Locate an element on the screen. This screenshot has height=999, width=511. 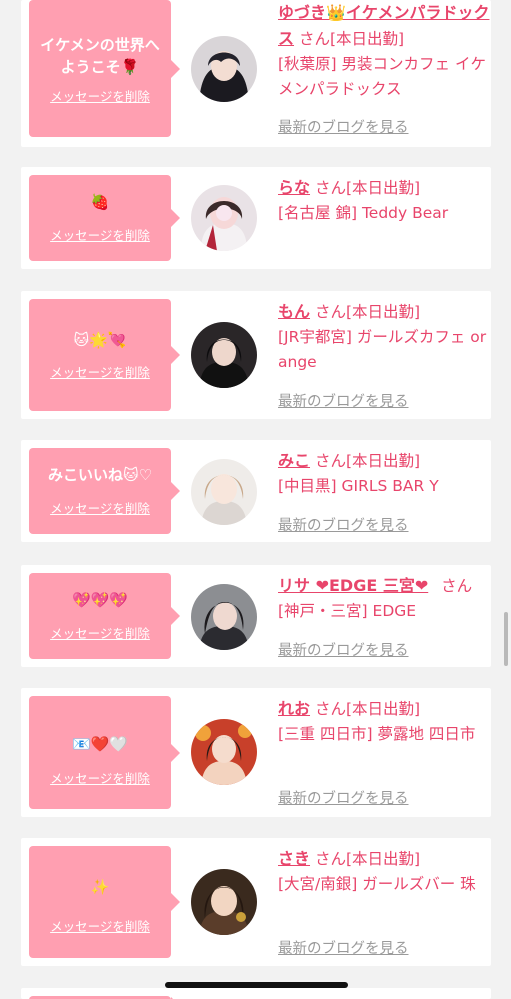
scrollbar-thumb is located at coordinates (506, 639).